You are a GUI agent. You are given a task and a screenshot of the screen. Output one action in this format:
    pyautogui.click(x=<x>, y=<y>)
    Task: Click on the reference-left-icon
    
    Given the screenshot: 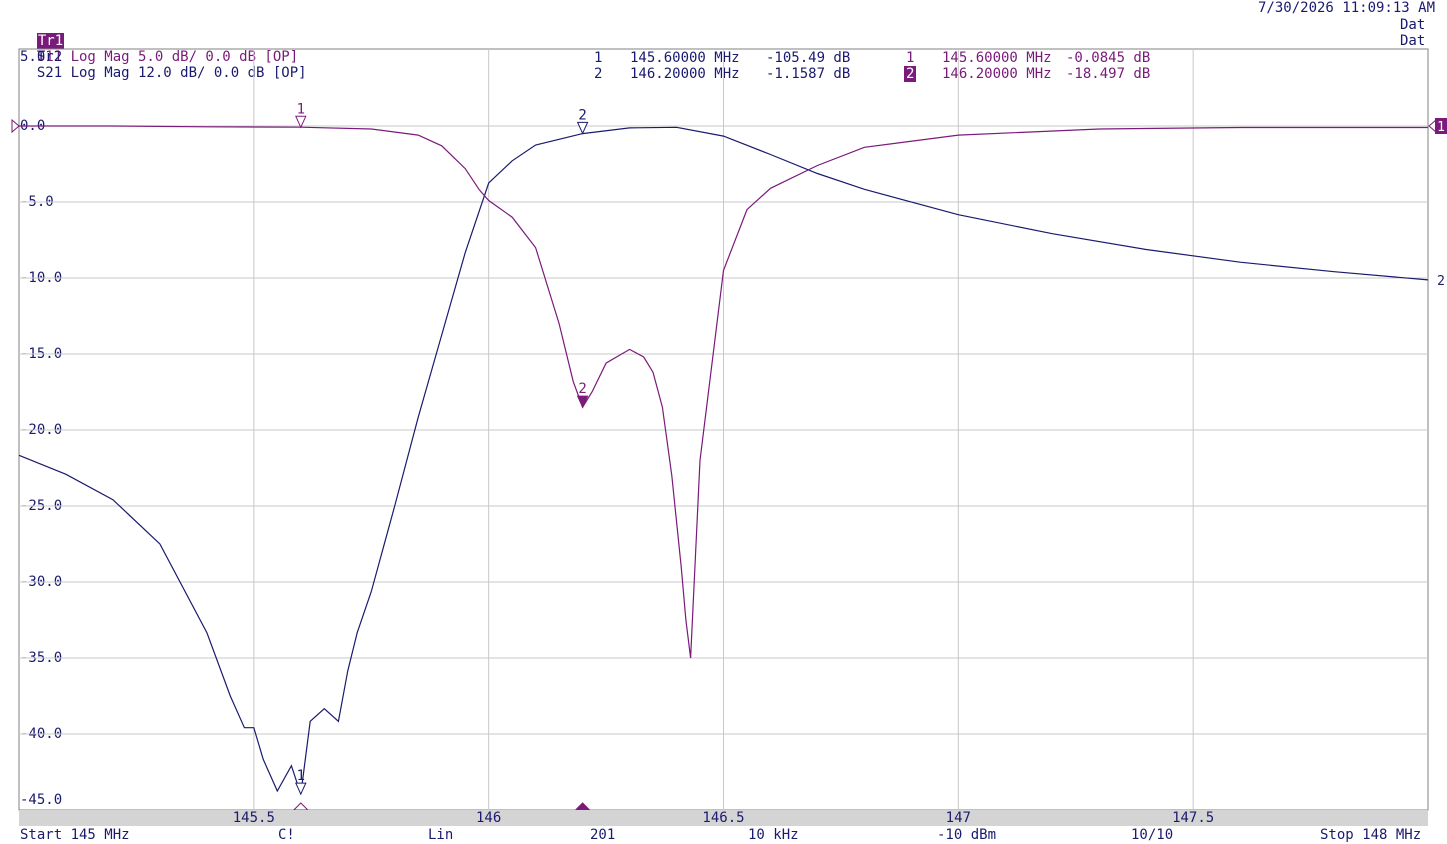 What is the action you would take?
    pyautogui.click(x=15, y=126)
    